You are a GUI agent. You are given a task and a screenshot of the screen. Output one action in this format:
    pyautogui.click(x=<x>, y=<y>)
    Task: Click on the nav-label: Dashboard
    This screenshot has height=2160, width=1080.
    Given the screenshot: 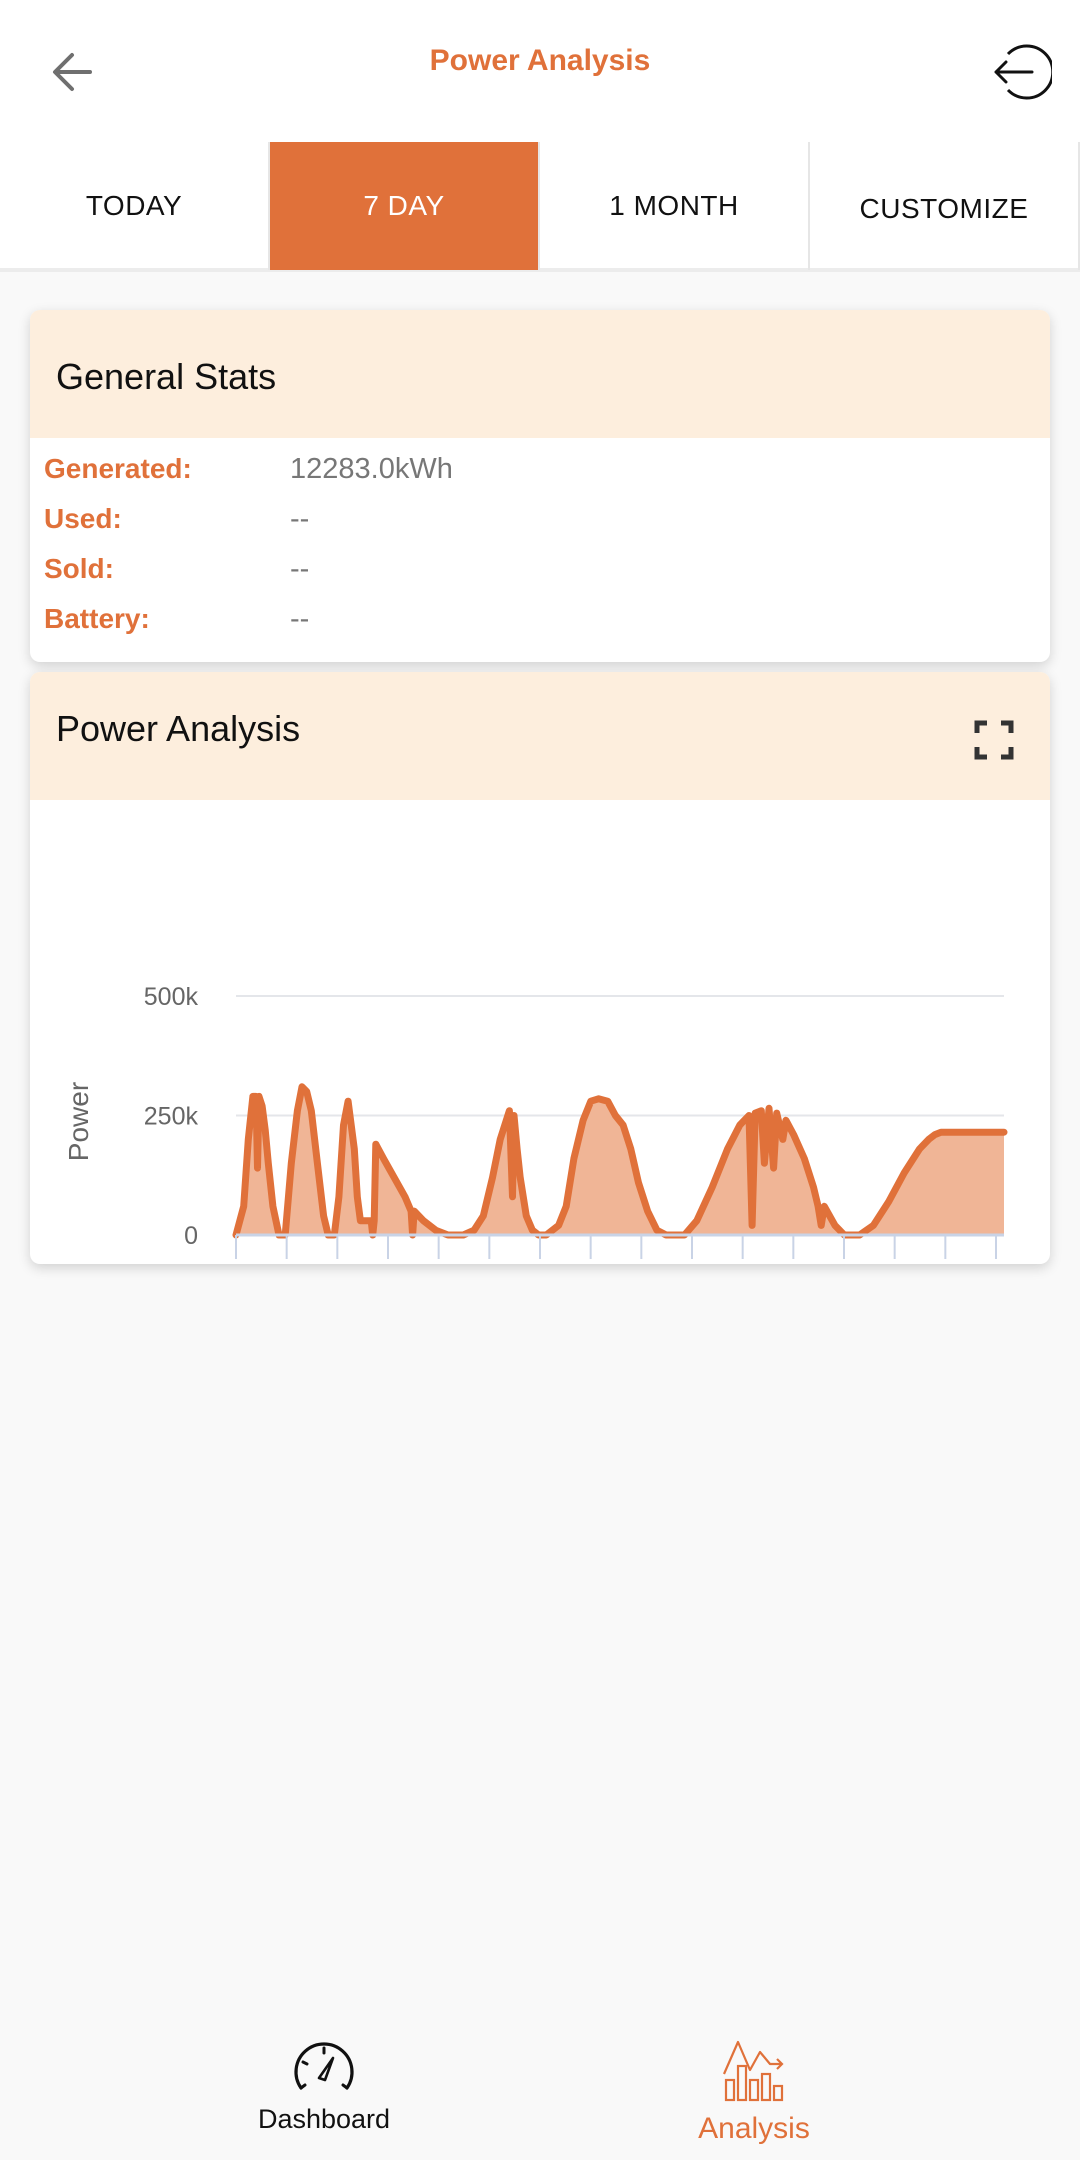 What is the action you would take?
    pyautogui.click(x=324, y=2119)
    